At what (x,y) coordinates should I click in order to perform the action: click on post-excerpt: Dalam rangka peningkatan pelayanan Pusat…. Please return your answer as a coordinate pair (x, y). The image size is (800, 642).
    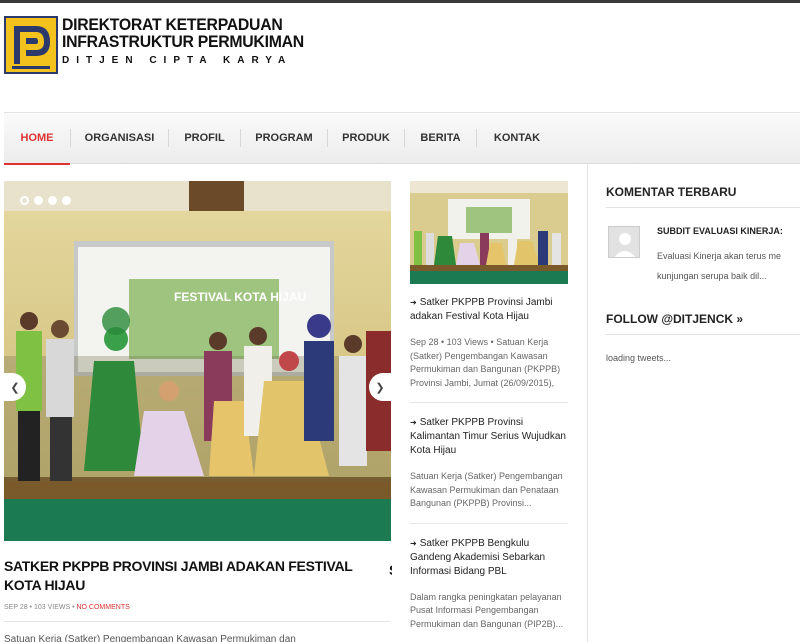
    Looking at the image, I should click on (487, 610).